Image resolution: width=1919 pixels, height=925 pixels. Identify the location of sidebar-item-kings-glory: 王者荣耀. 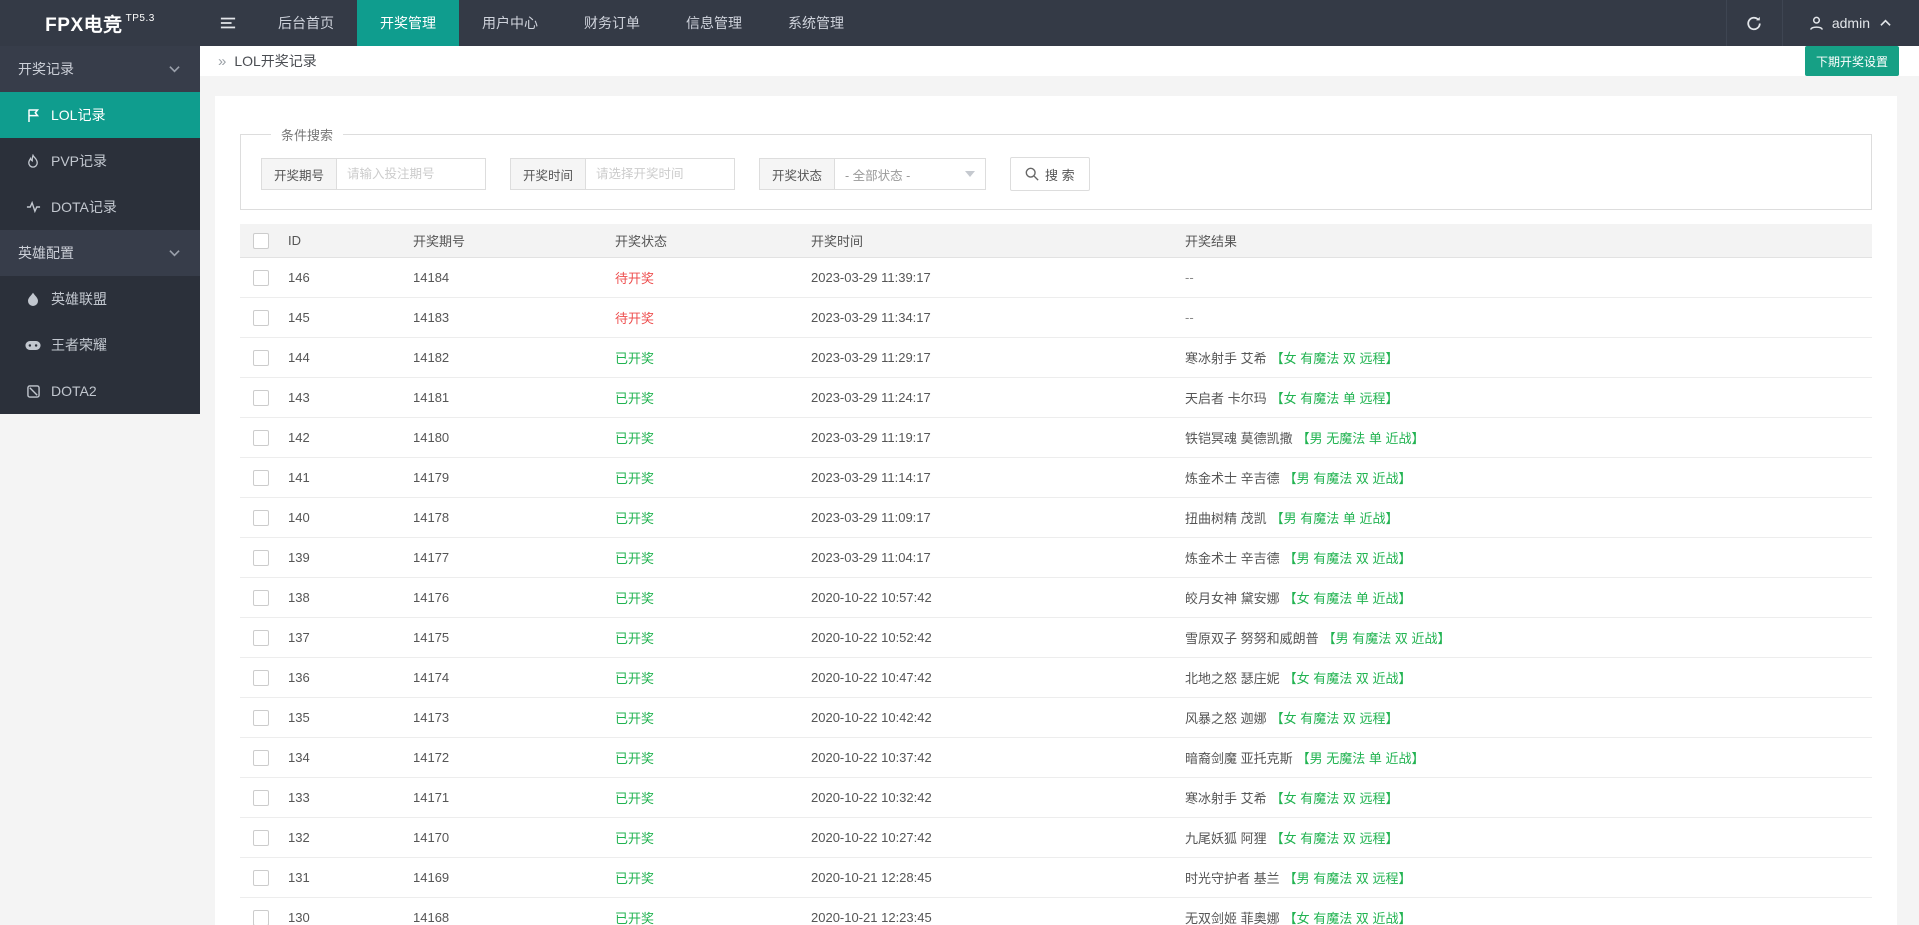
(100, 345).